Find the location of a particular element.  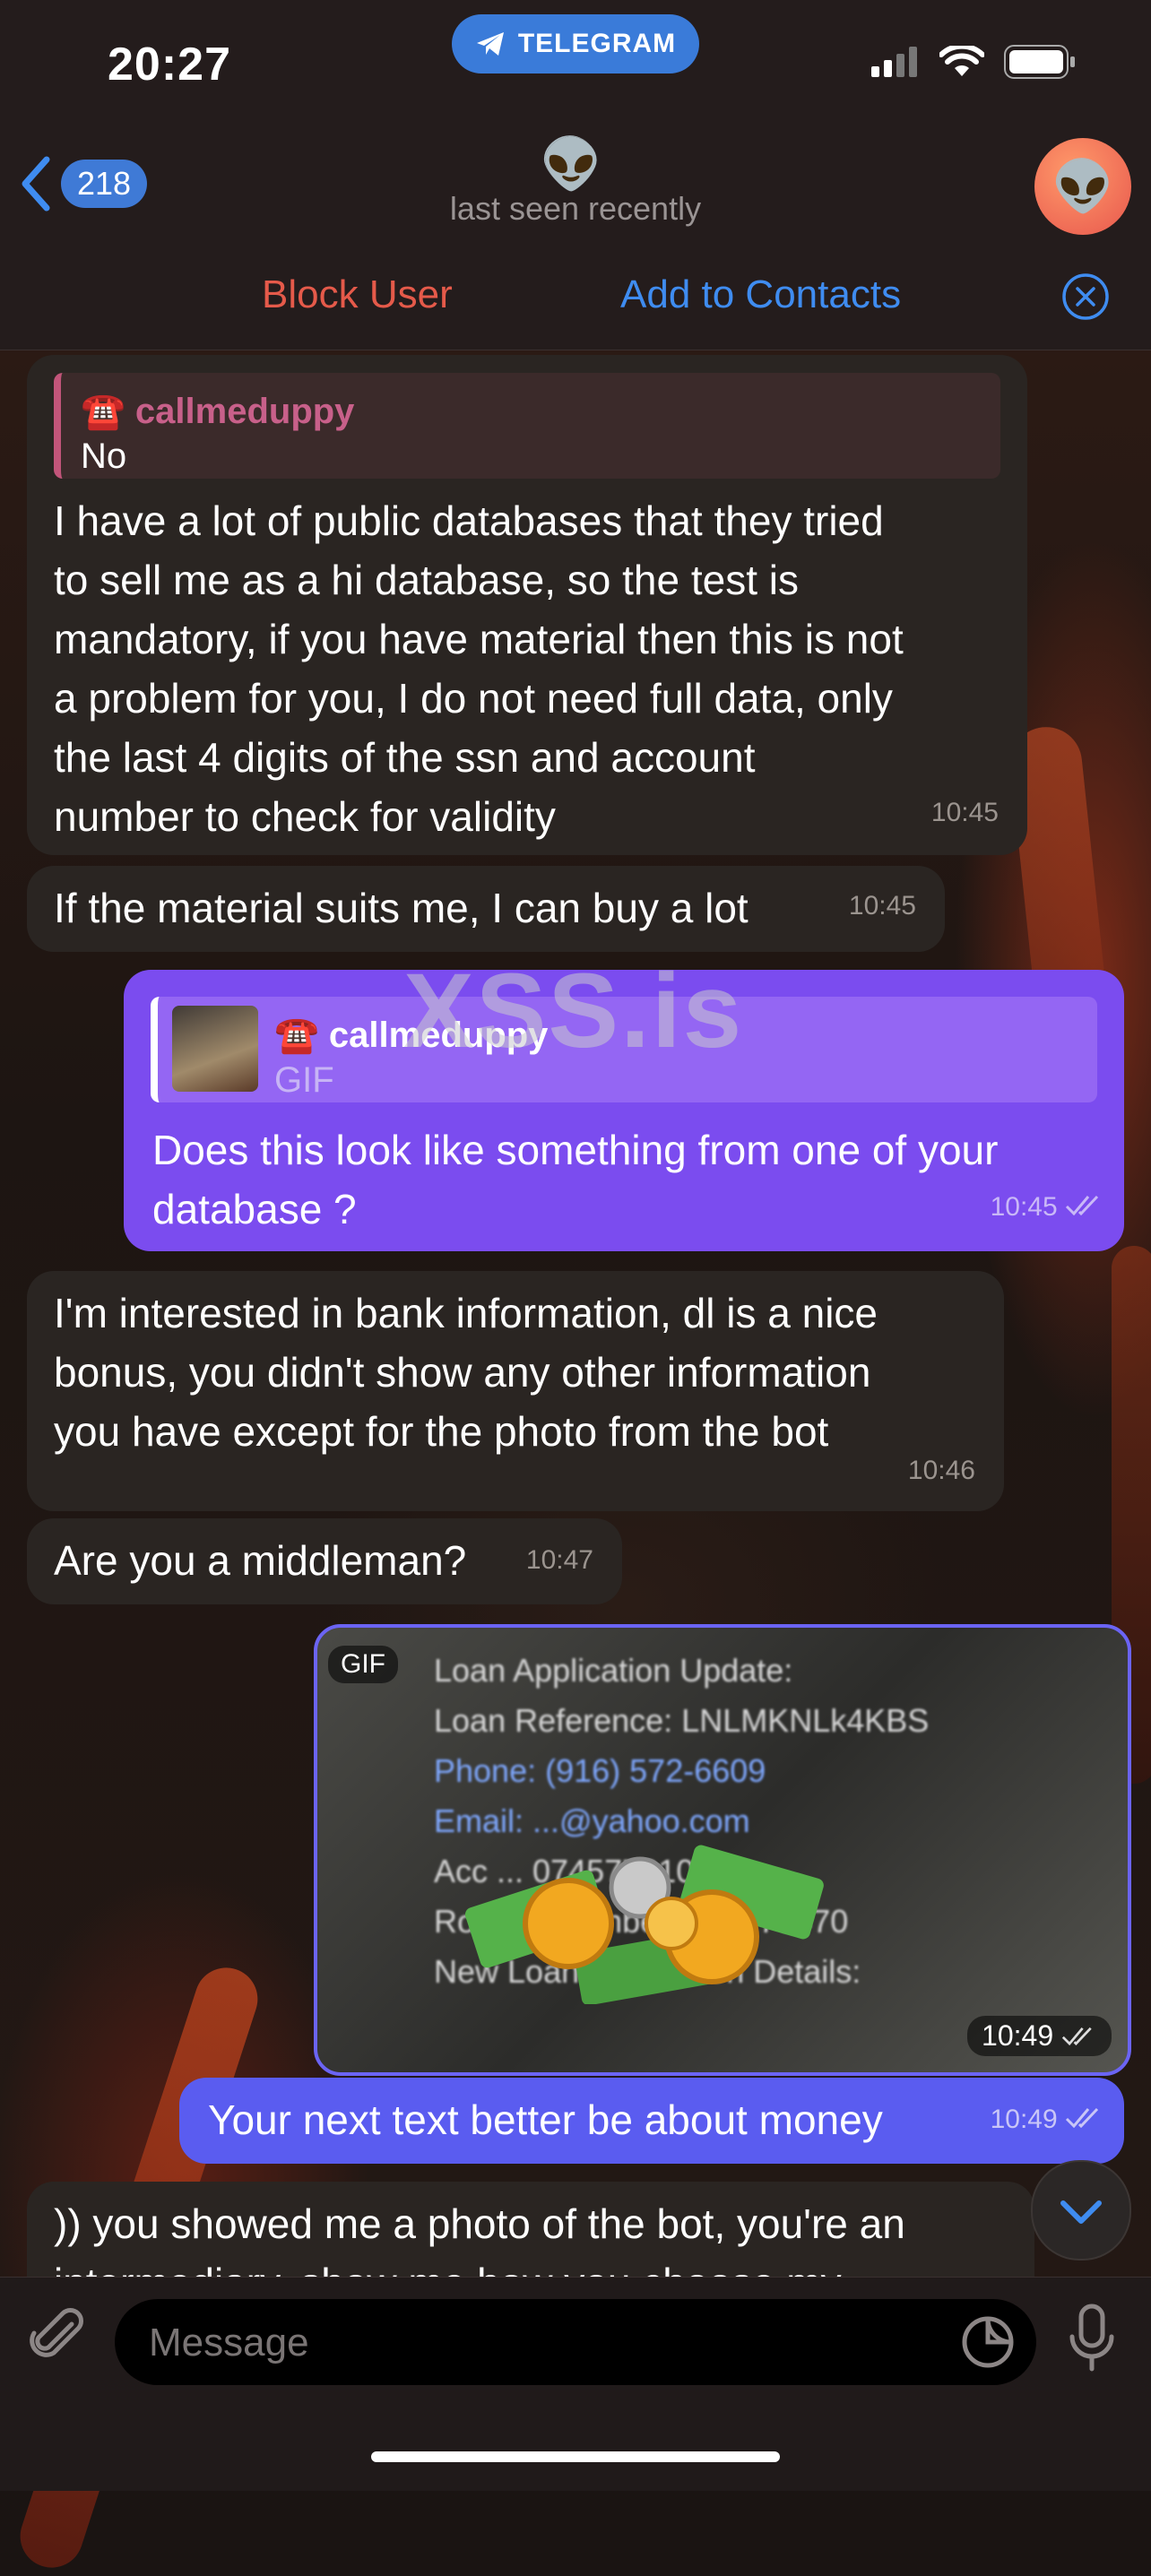

system-icons is located at coordinates (973, 62).